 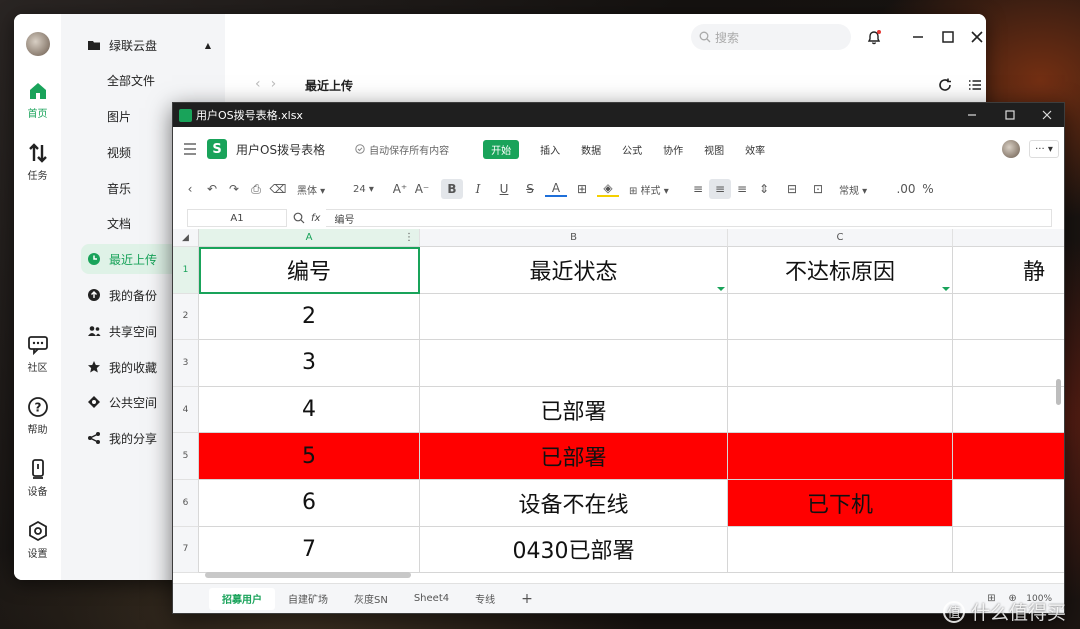 What do you see at coordinates (431, 599) in the screenshot?
I see `sheet-tab: Sheet4` at bounding box center [431, 599].